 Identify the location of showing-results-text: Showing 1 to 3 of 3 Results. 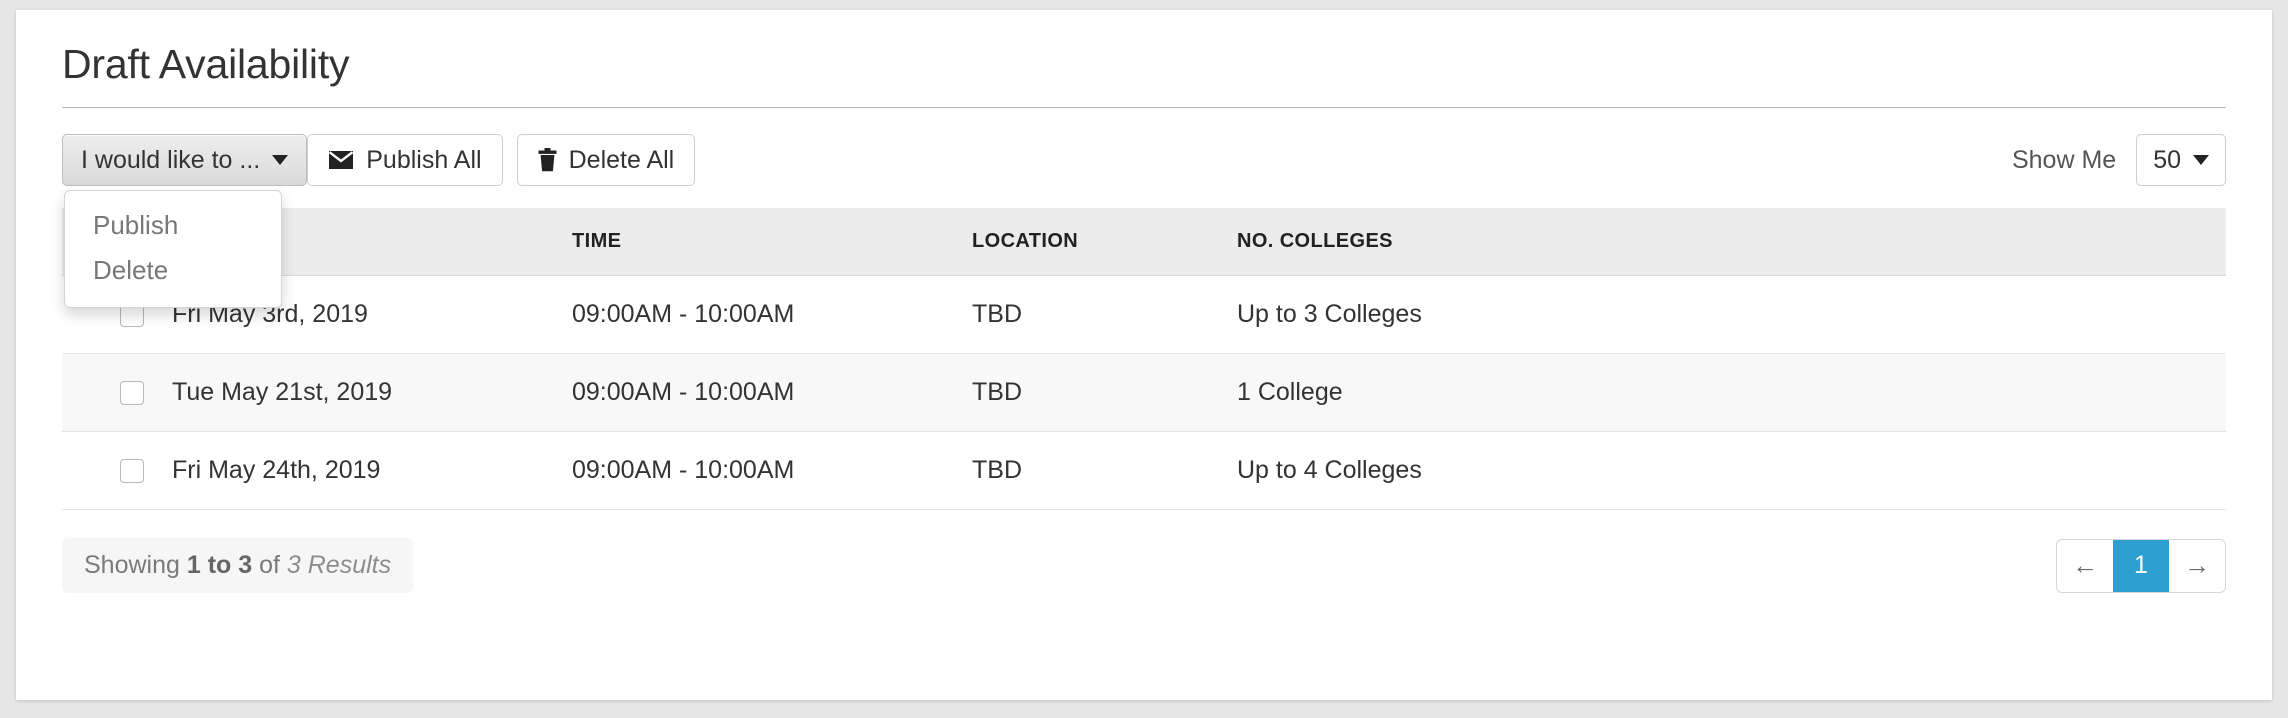
(238, 565).